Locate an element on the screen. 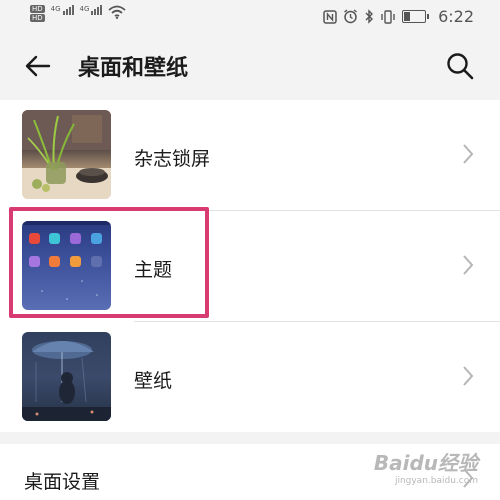 Image resolution: width=500 pixels, height=500 pixels. watermark: Baidu经验 jingyan.baidu.com is located at coordinates (426, 466).